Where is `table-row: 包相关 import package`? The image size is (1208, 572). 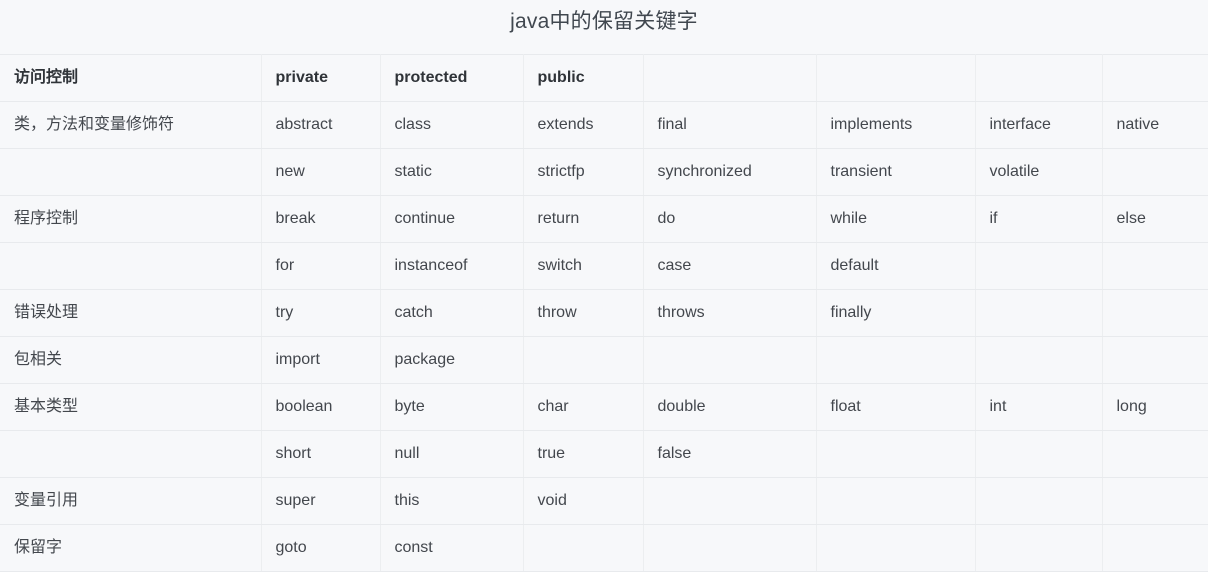
table-row: 包相关 import package is located at coordinates (604, 360).